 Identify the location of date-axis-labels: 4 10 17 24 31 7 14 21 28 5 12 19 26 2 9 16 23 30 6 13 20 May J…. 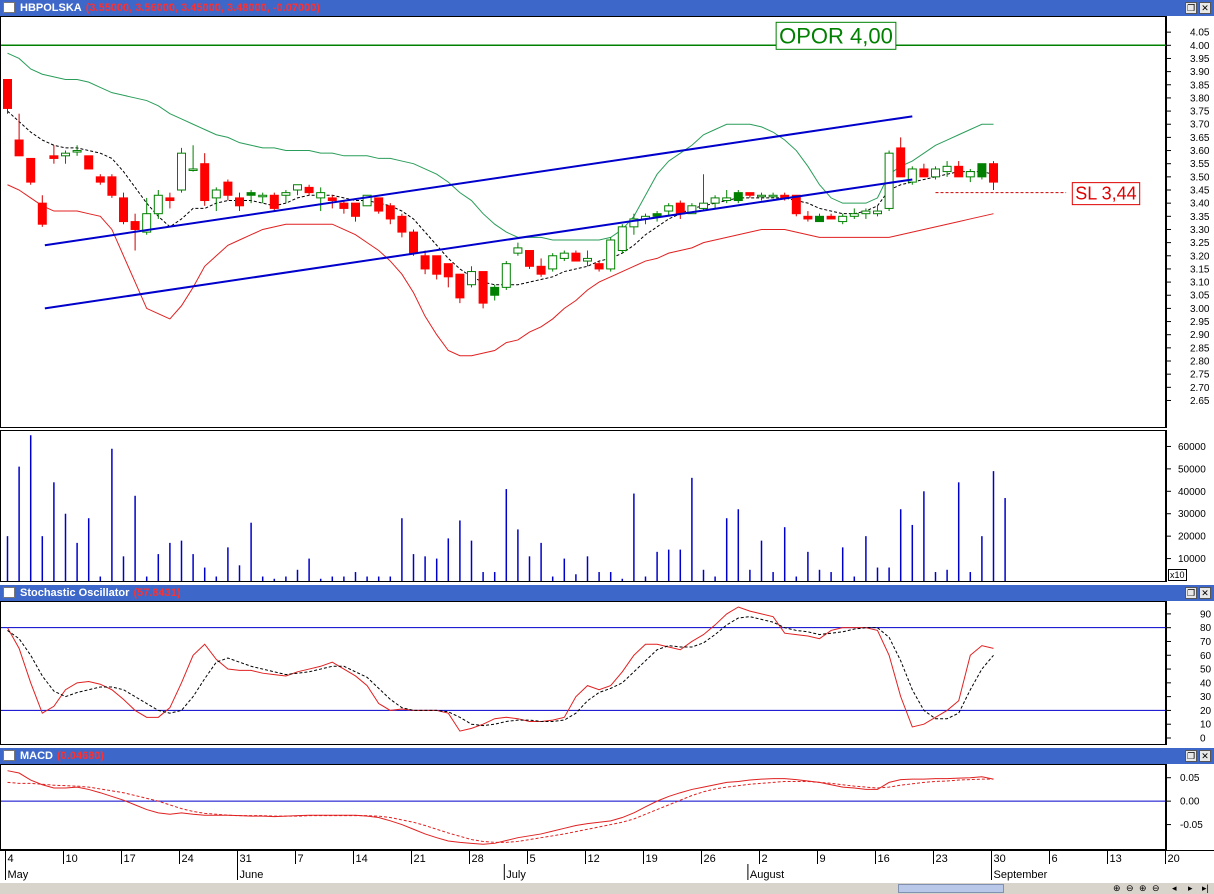
(592, 866).